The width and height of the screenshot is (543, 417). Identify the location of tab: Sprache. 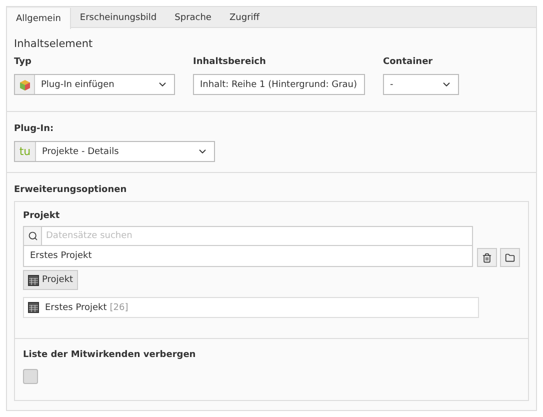
(193, 17).